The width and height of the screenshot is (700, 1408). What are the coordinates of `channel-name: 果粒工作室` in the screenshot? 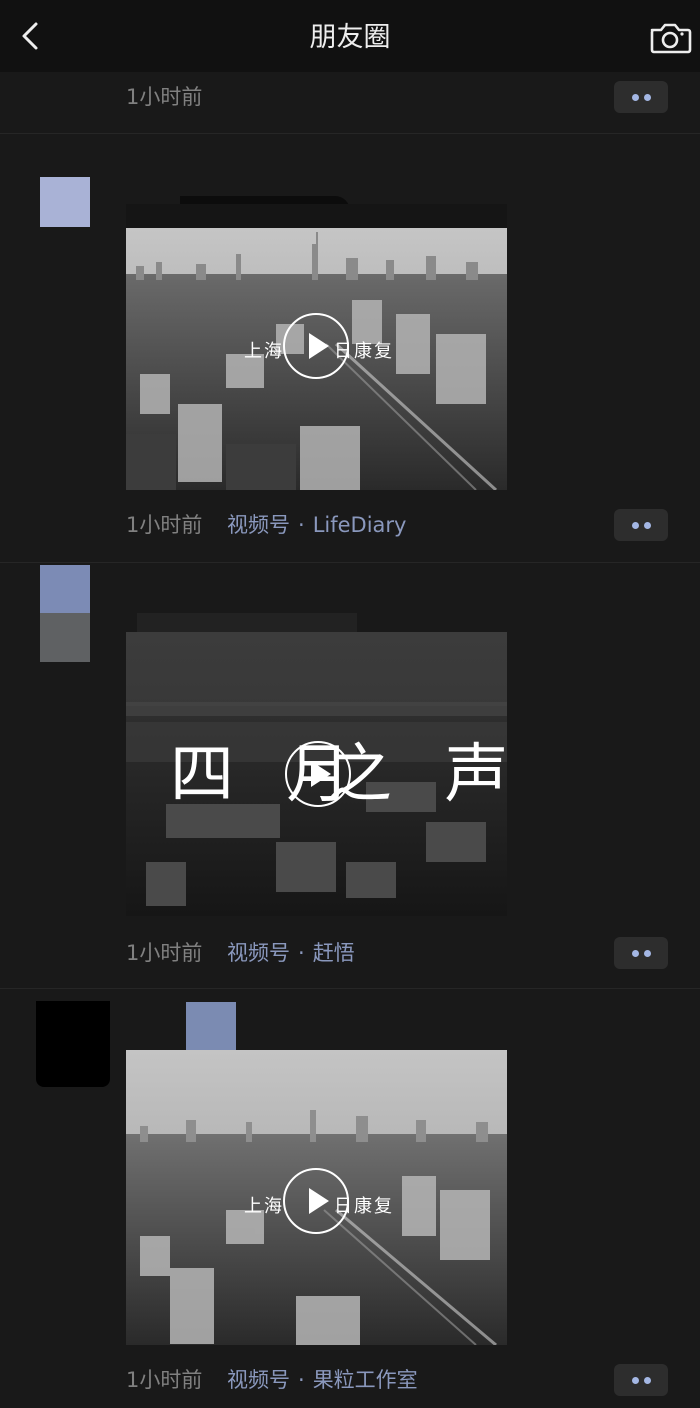 It's located at (365, 1380).